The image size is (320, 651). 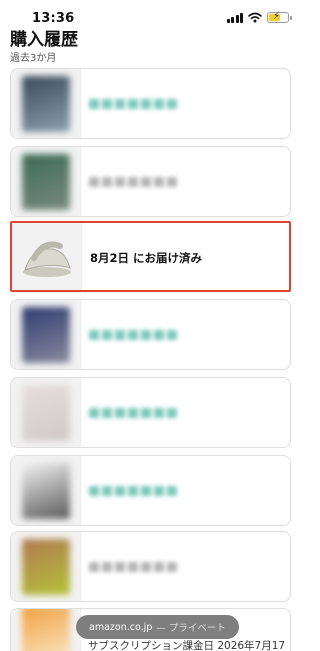 I want to click on cellular-signal-icon, so click(x=234, y=17).